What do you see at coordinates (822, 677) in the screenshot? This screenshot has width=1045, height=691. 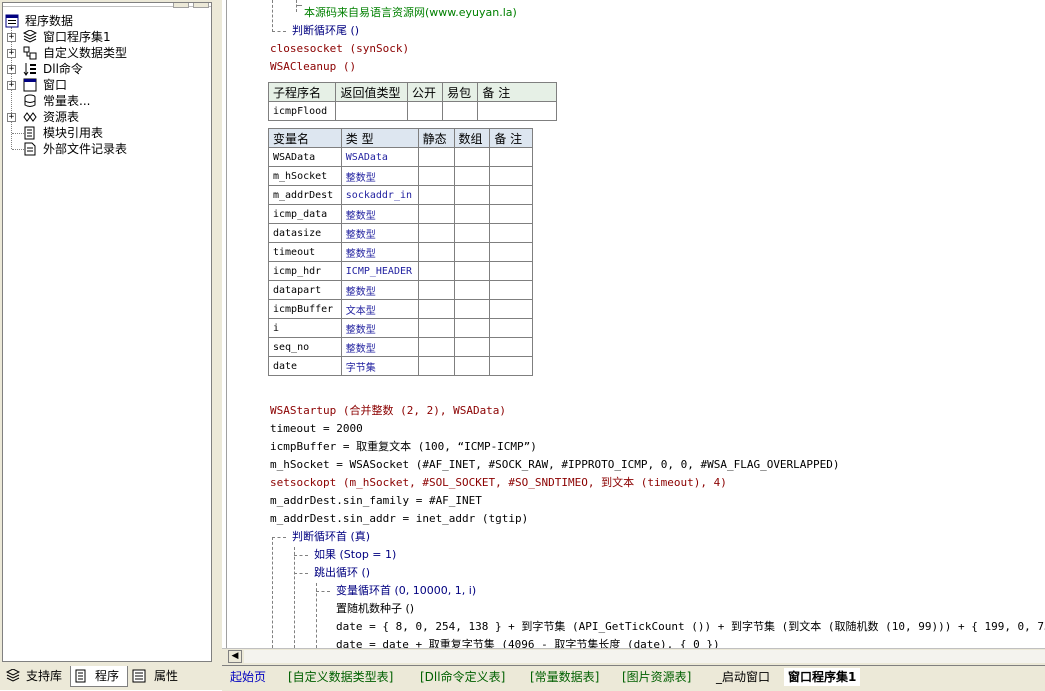 I see `tab-window-assembly: 窗口程序集1` at bounding box center [822, 677].